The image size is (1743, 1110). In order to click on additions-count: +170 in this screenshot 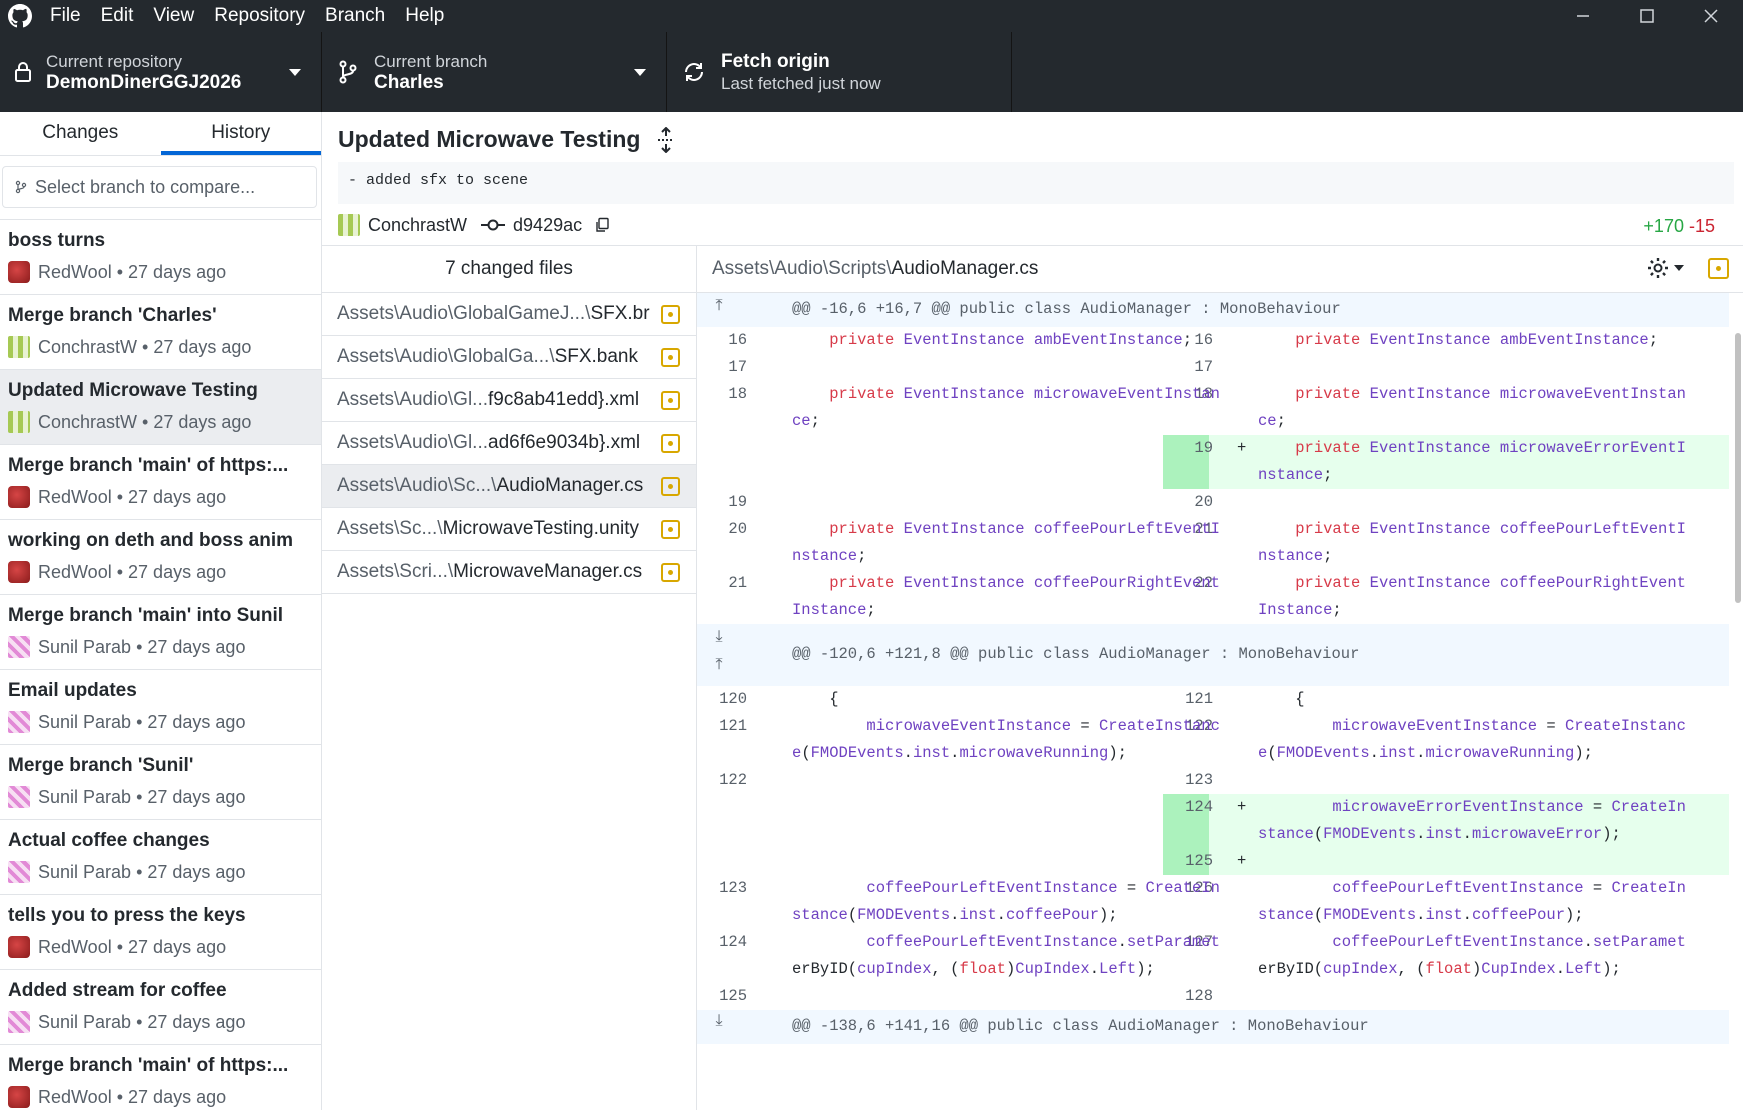, I will do `click(1663, 226)`.